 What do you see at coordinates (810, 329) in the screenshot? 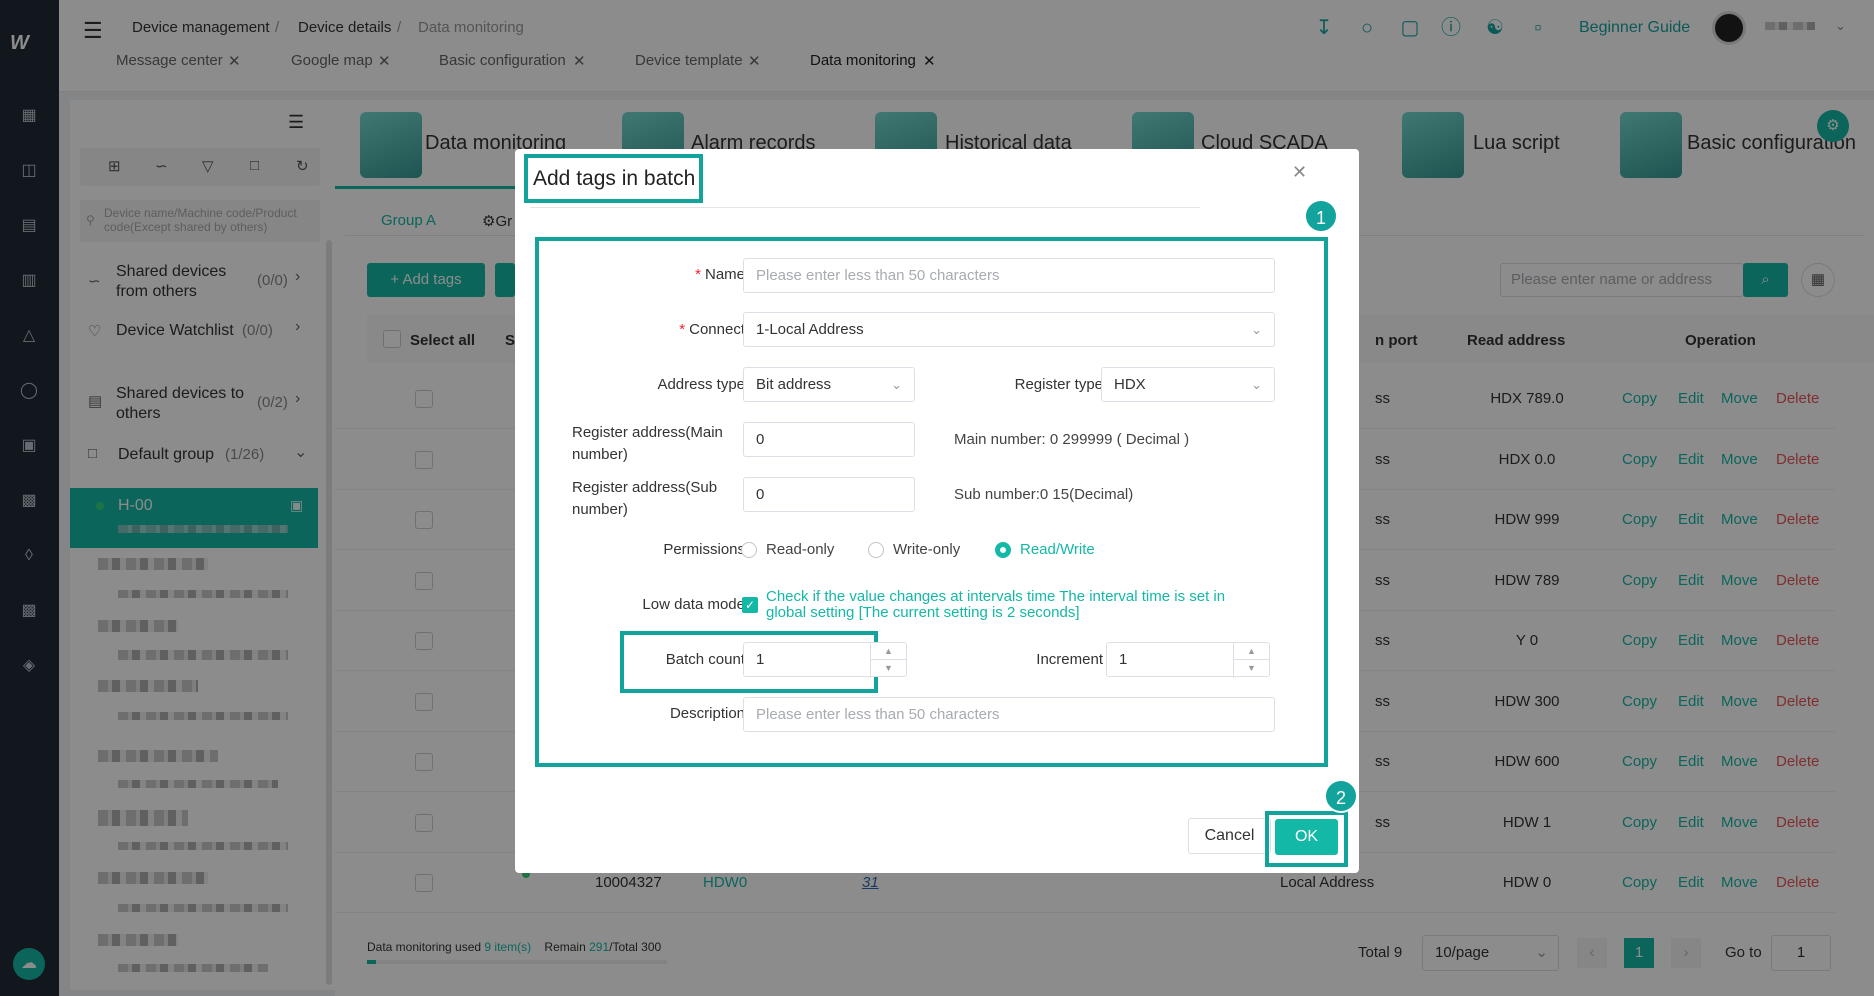
I see `connect-value: 1-Local Address` at bounding box center [810, 329].